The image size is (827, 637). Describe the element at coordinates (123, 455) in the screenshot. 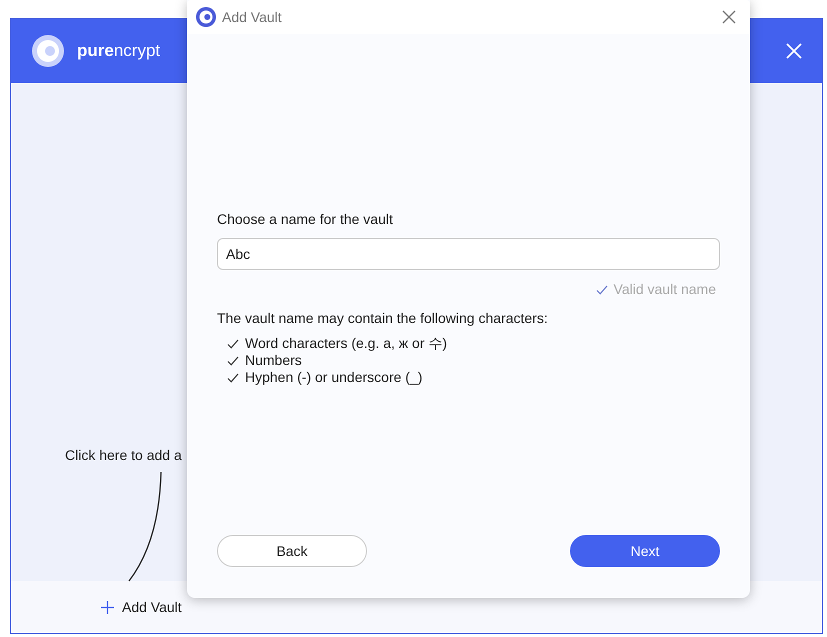

I see `hint-text: Click here to add a` at that location.